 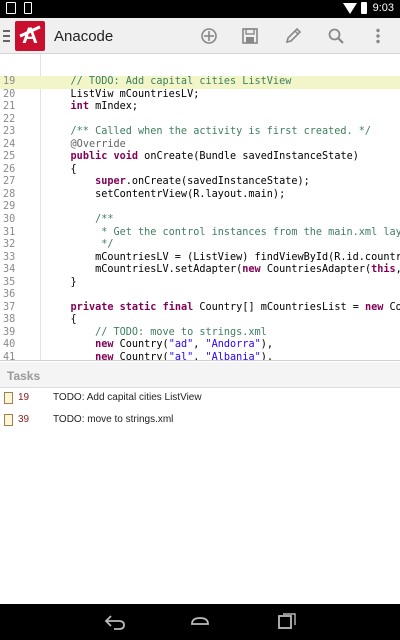 I want to click on line-number: 34, so click(x=9, y=270).